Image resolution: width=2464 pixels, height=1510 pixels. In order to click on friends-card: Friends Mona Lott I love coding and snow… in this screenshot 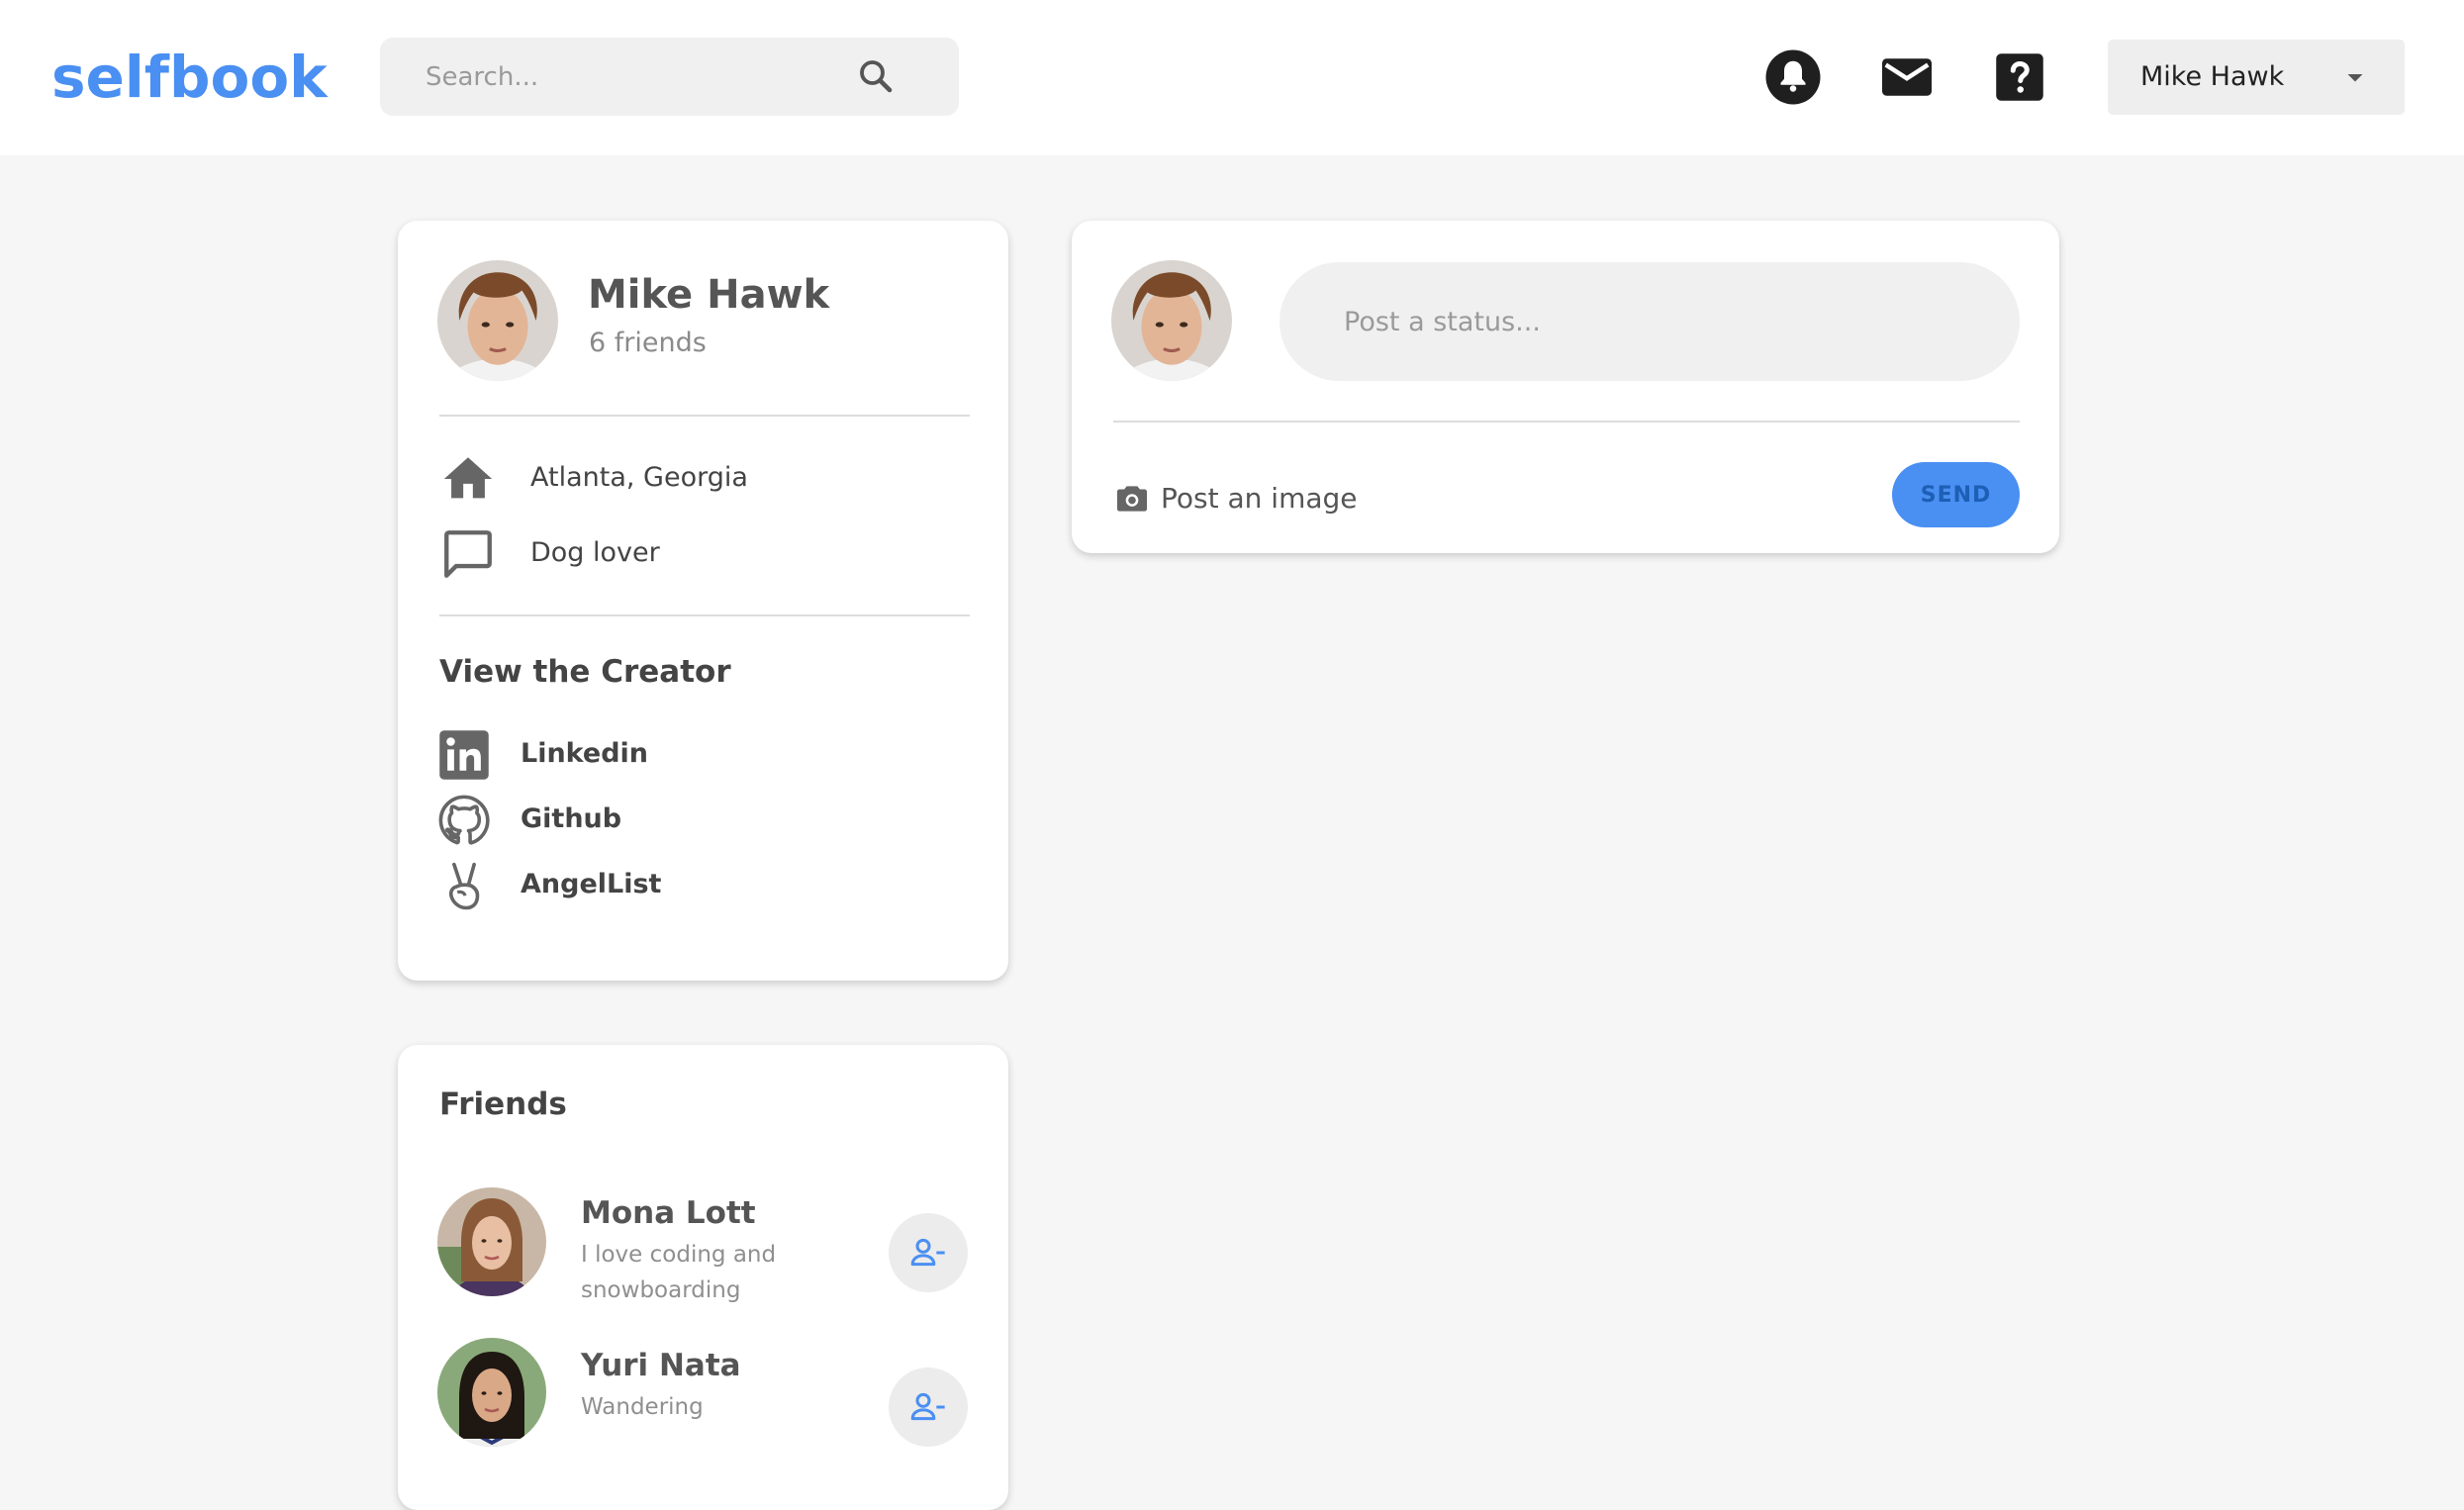, I will do `click(703, 1277)`.